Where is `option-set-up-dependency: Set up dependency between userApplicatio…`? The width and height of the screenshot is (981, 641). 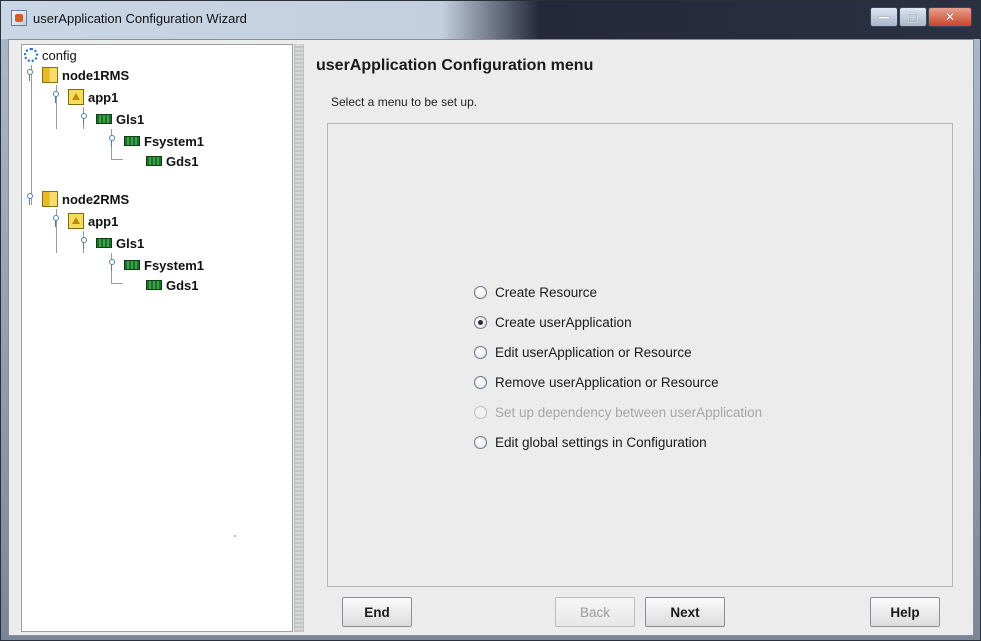 option-set-up-dependency: Set up dependency between userApplicatio… is located at coordinates (618, 412).